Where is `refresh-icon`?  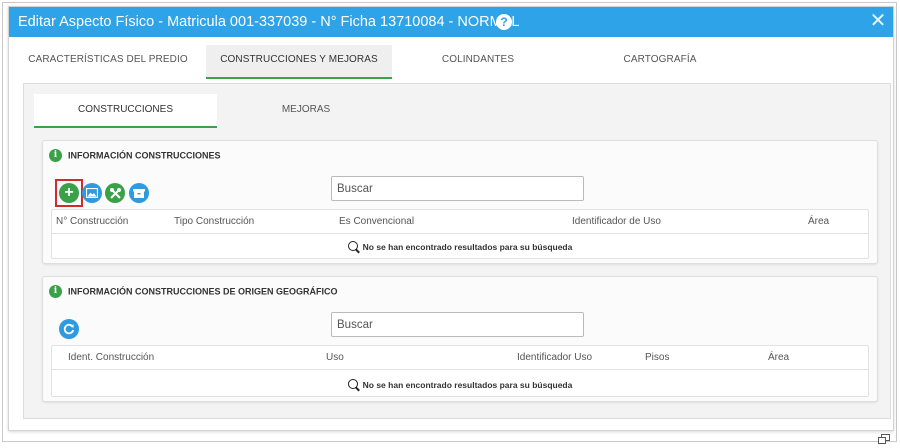 refresh-icon is located at coordinates (69, 329).